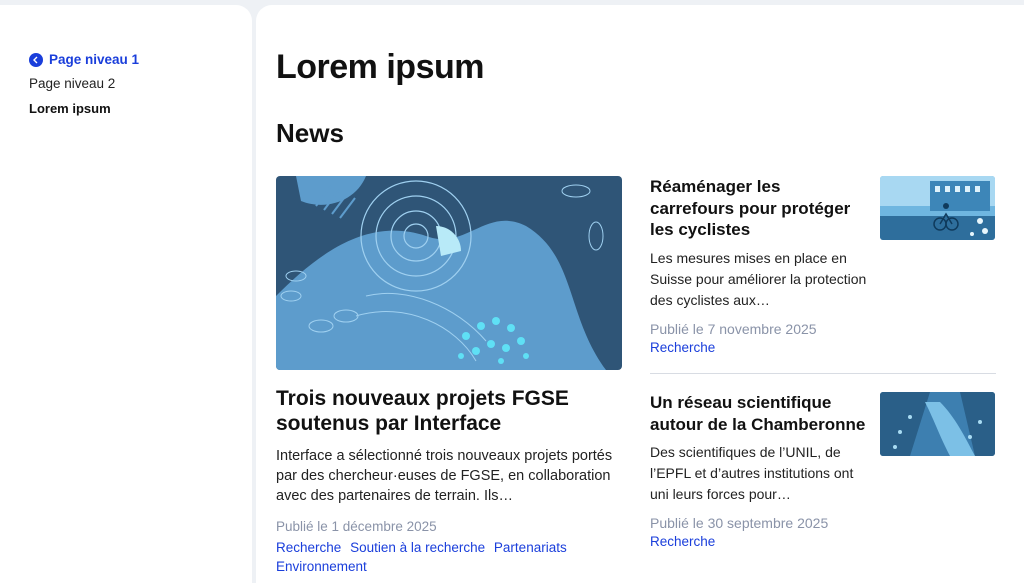 The image size is (1024, 583). Describe the element at coordinates (36, 60) in the screenshot. I see `chevron-left-icon` at that location.